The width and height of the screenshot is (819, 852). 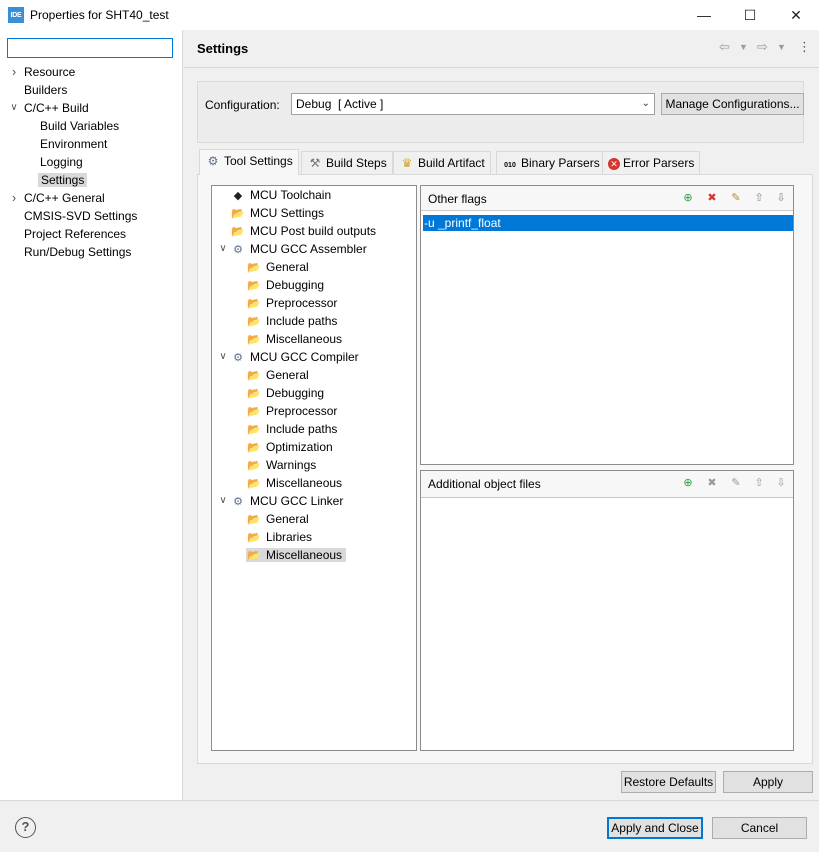 I want to click on nav-item-run-debug-settings: Run/Debug Settings, so click(x=77, y=252).